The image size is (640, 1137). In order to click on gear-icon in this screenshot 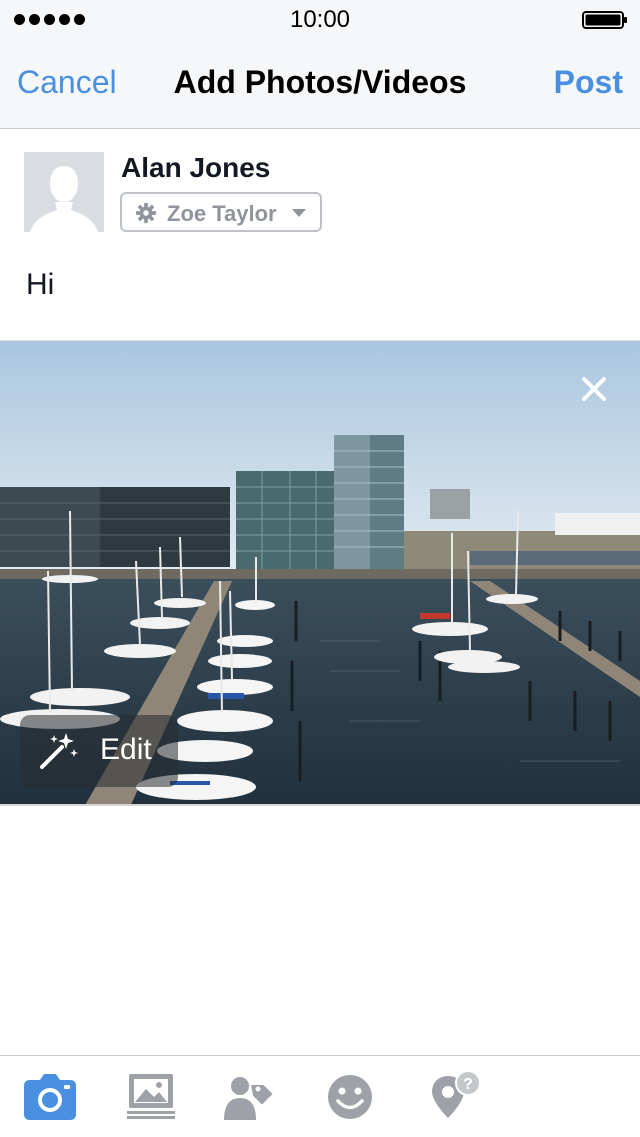, I will do `click(146, 213)`.